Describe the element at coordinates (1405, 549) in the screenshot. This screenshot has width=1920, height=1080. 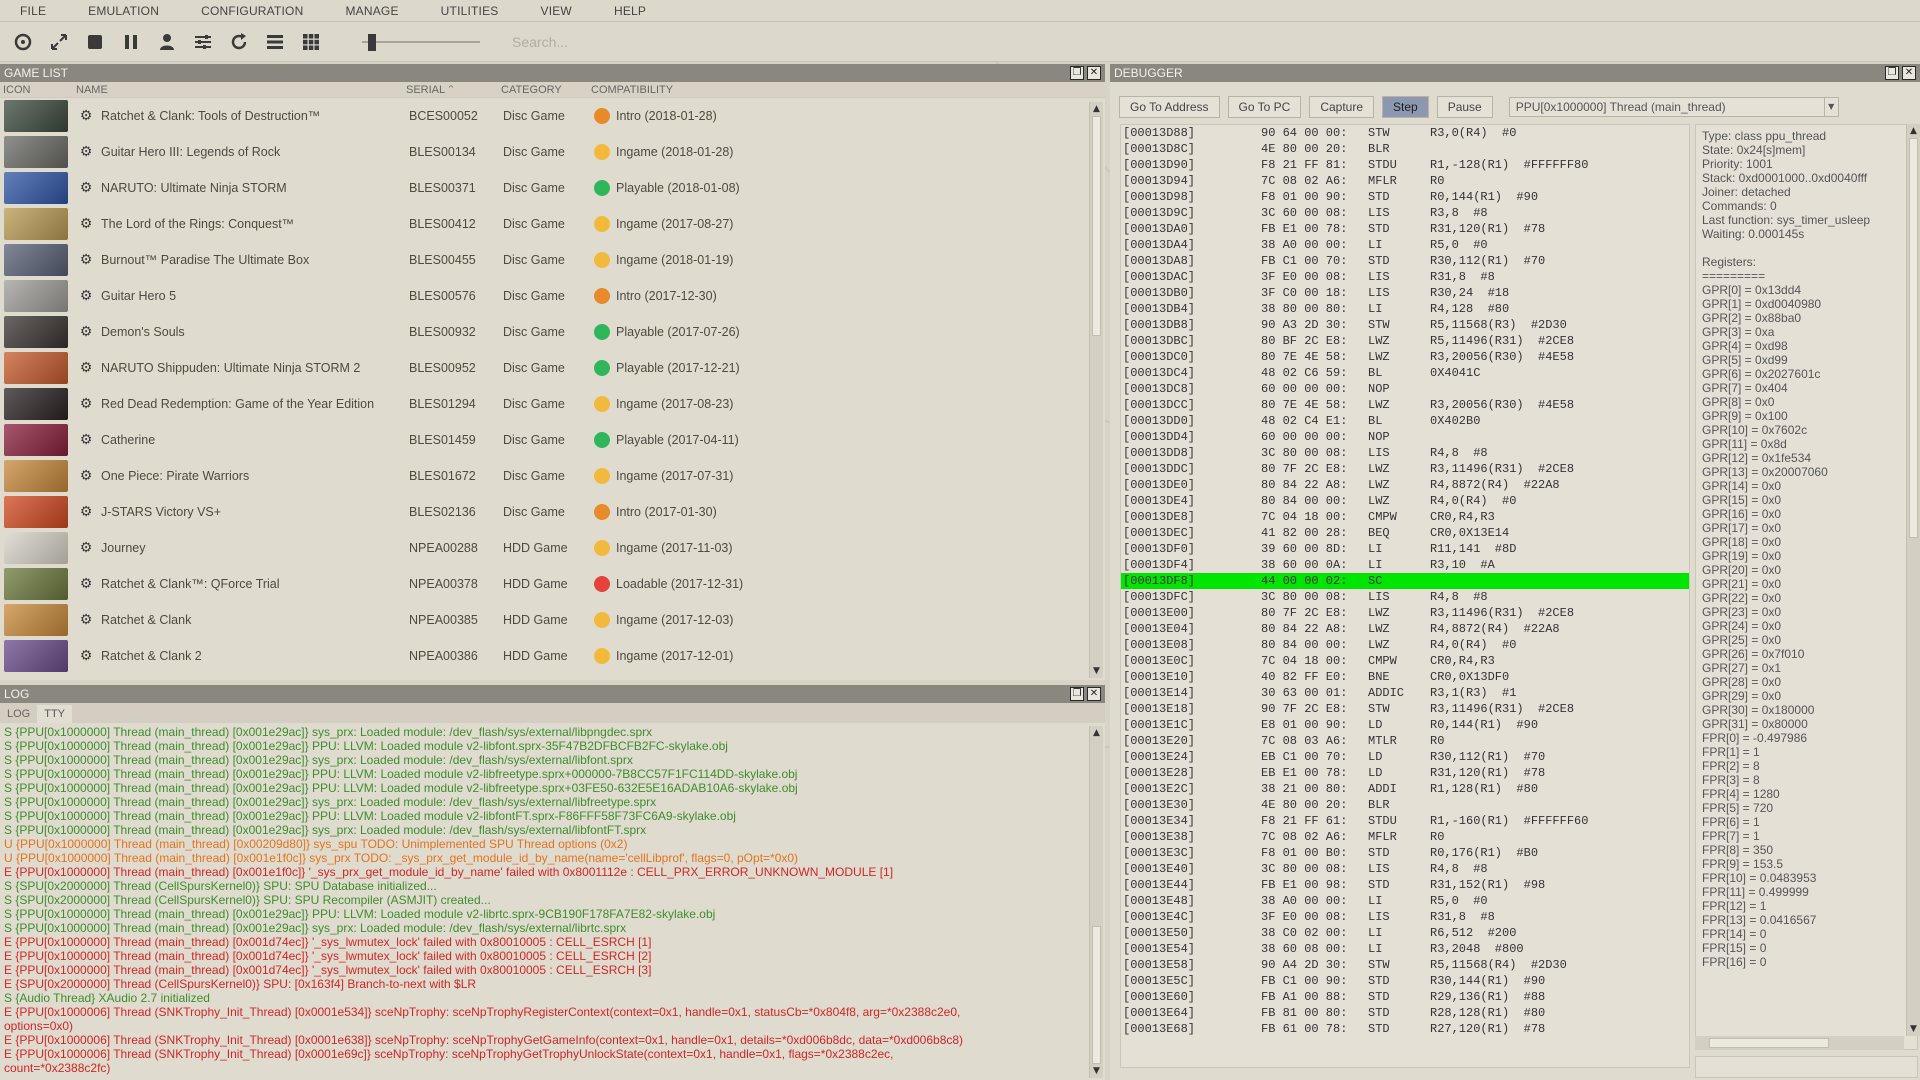
I see `disassembly-line: [00013DF0] 39 60 00 8D: LI R11,141 #8D` at that location.